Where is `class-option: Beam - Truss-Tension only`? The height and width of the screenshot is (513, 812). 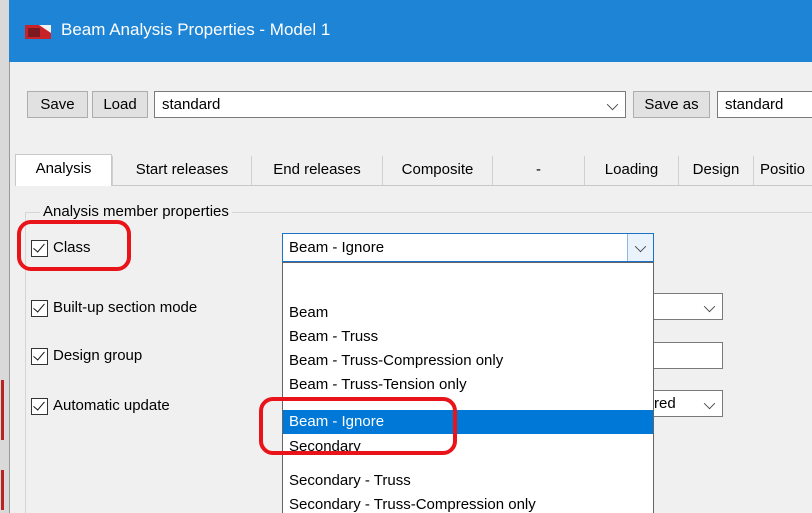 class-option: Beam - Truss-Tension only is located at coordinates (468, 385).